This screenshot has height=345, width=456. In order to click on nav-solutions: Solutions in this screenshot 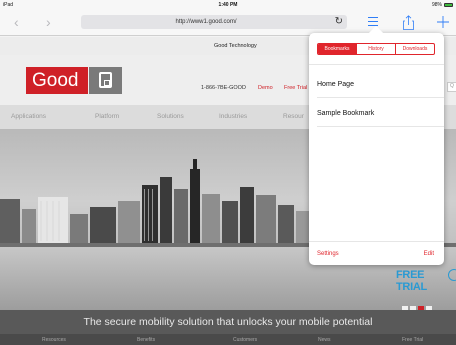, I will do `click(170, 116)`.